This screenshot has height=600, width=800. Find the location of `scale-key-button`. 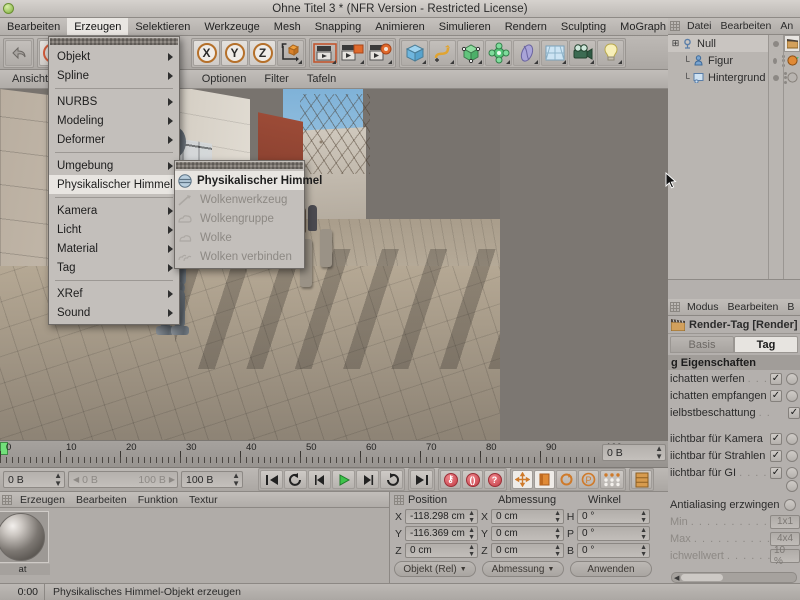

scale-key-button is located at coordinates (544, 479).